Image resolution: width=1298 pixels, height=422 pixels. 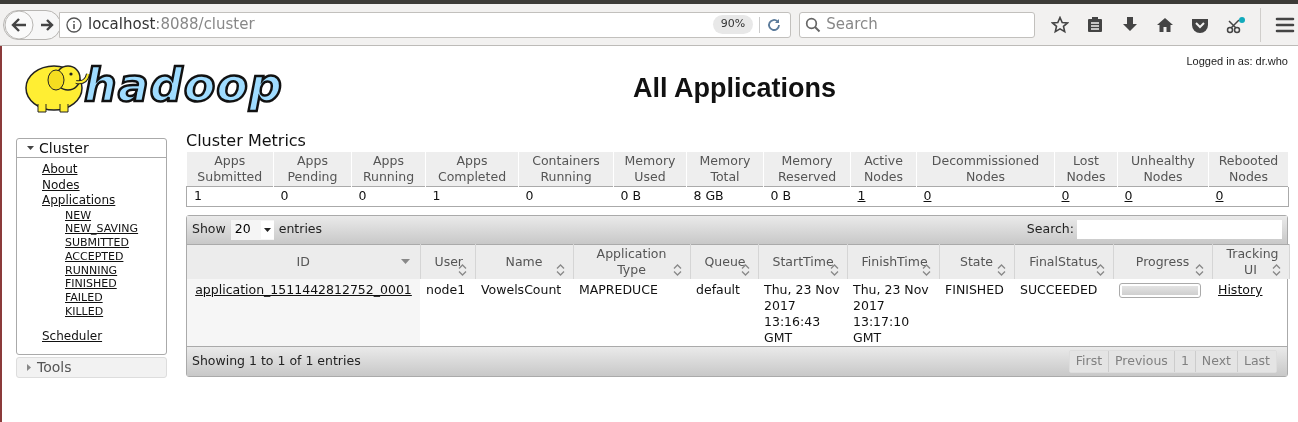 What do you see at coordinates (733, 24) in the screenshot?
I see `zoom-level: 90%` at bounding box center [733, 24].